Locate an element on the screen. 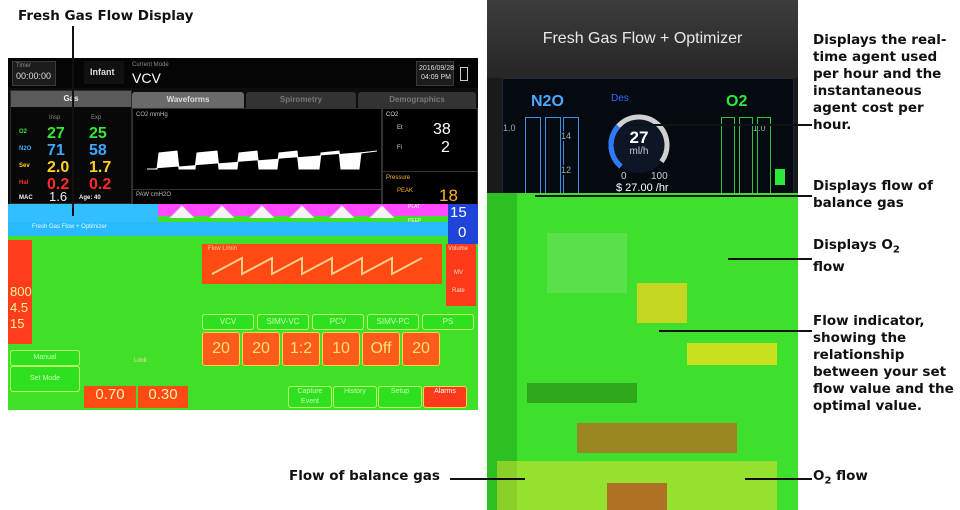 The width and height of the screenshot is (960, 510). tick-12: 12 is located at coordinates (566, 170).